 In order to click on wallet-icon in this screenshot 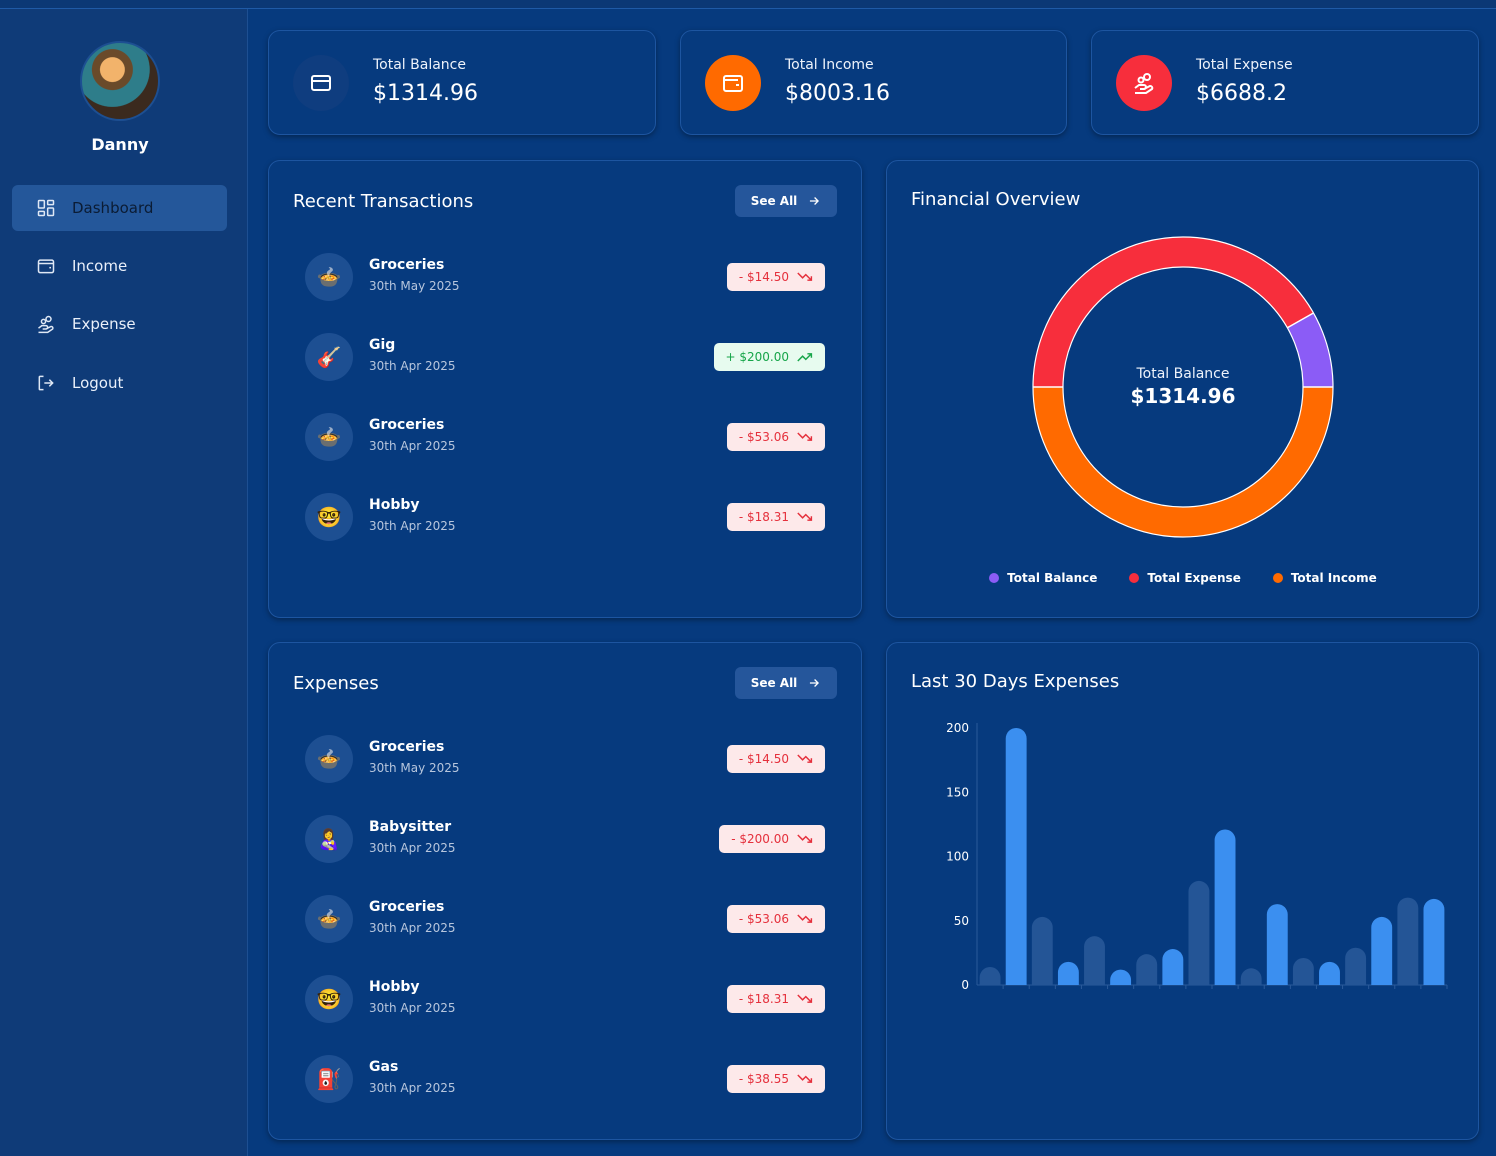, I will do `click(46, 266)`.